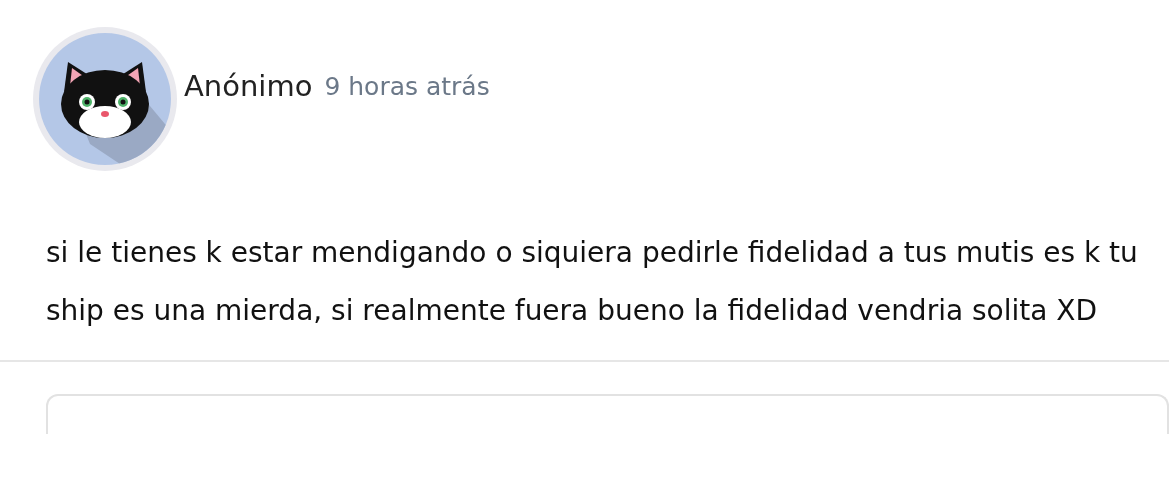  I want to click on author-name: Anónimo, so click(248, 87).